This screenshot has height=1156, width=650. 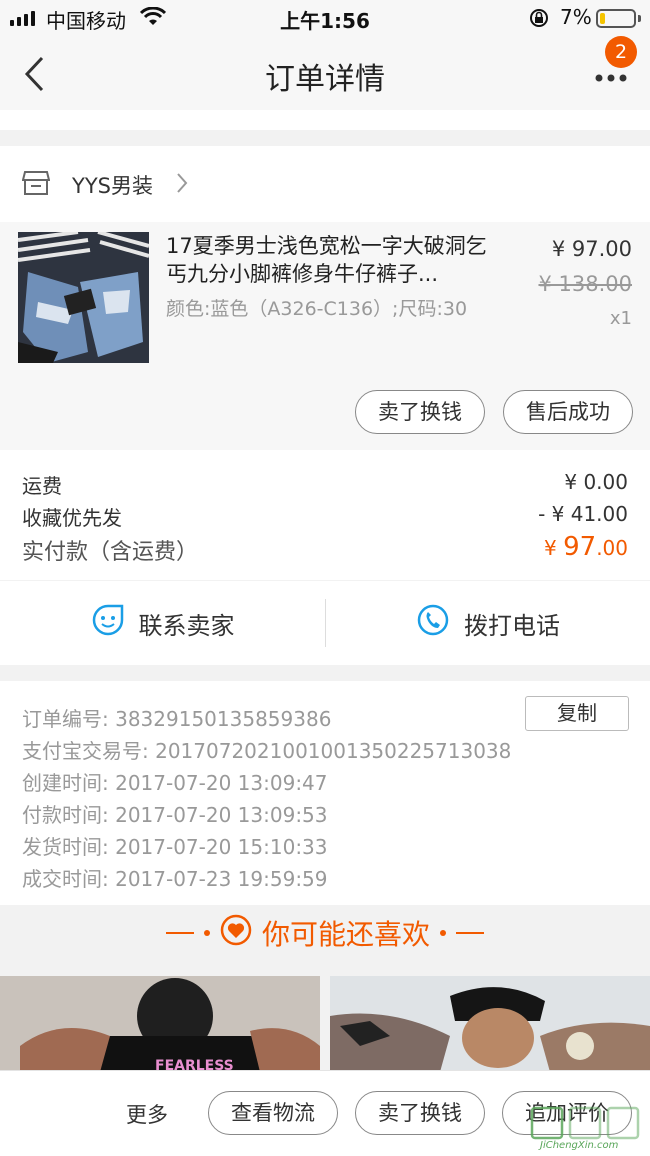 What do you see at coordinates (568, 412) in the screenshot?
I see `after-sale-button: 售后成功` at bounding box center [568, 412].